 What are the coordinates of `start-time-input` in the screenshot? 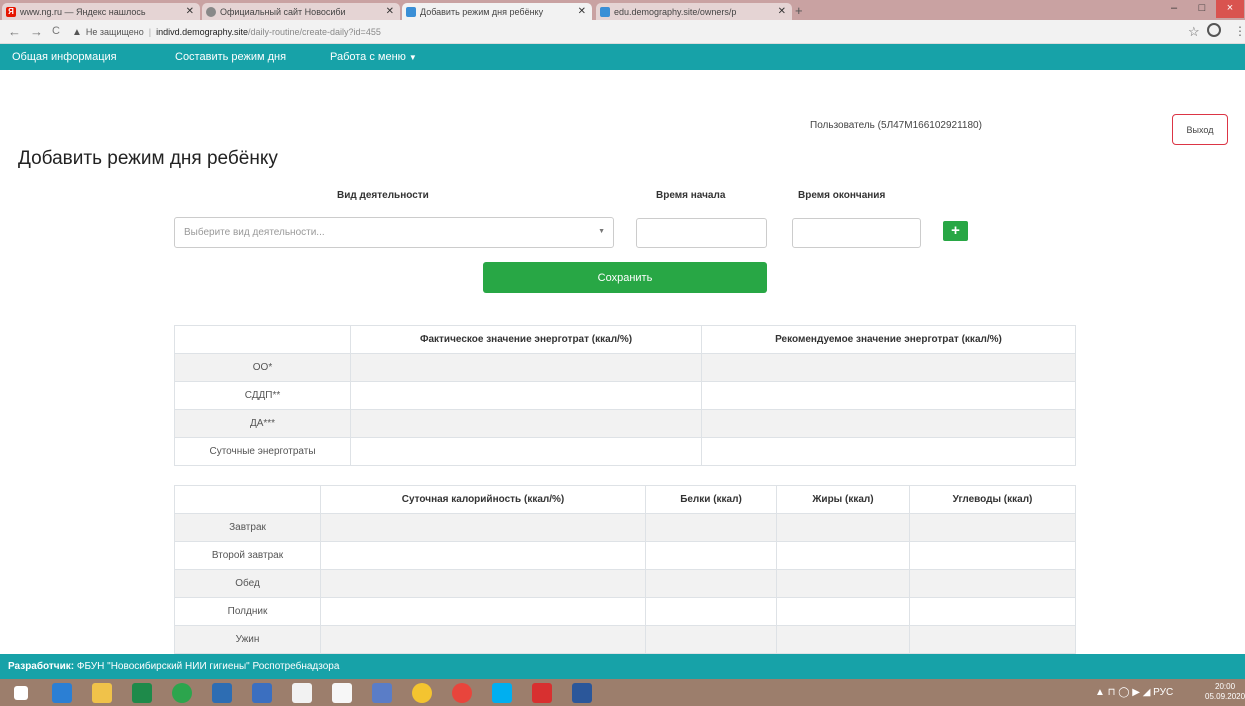 It's located at (701, 233).